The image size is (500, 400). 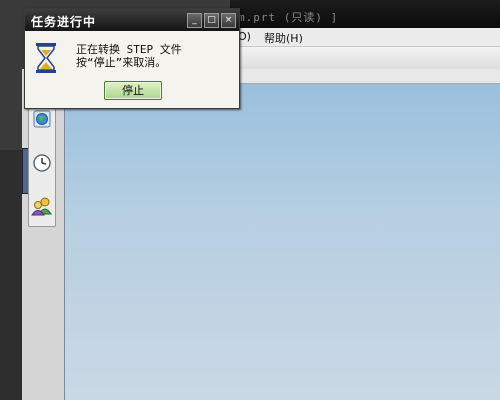 What do you see at coordinates (64, 22) in the screenshot?
I see `dialog-title: 任务进行中` at bounding box center [64, 22].